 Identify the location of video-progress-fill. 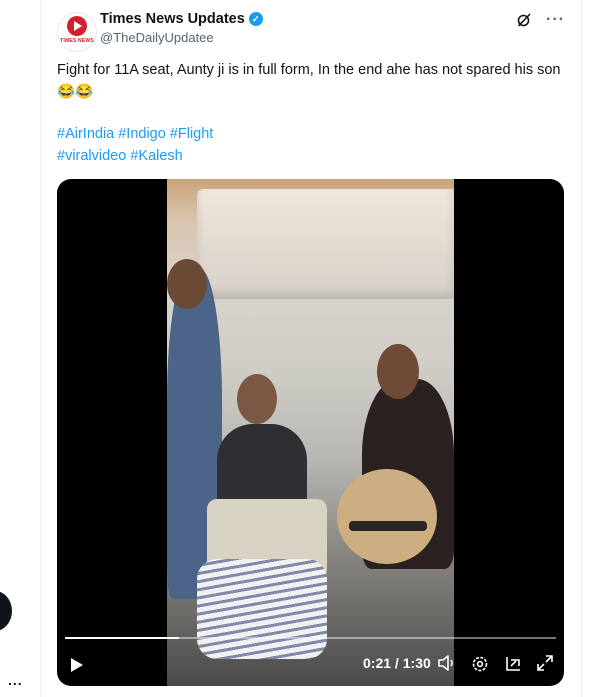
(122, 638).